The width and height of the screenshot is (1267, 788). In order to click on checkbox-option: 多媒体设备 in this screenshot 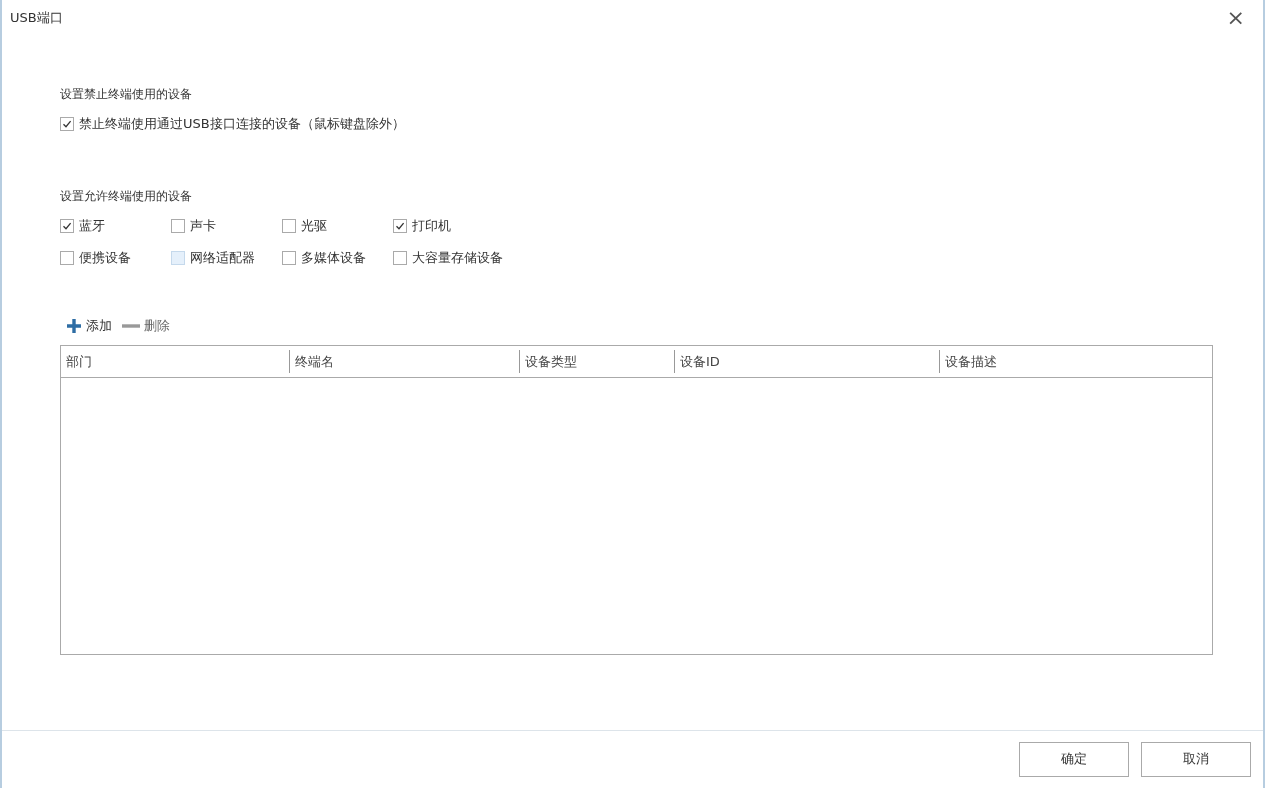, I will do `click(337, 258)`.